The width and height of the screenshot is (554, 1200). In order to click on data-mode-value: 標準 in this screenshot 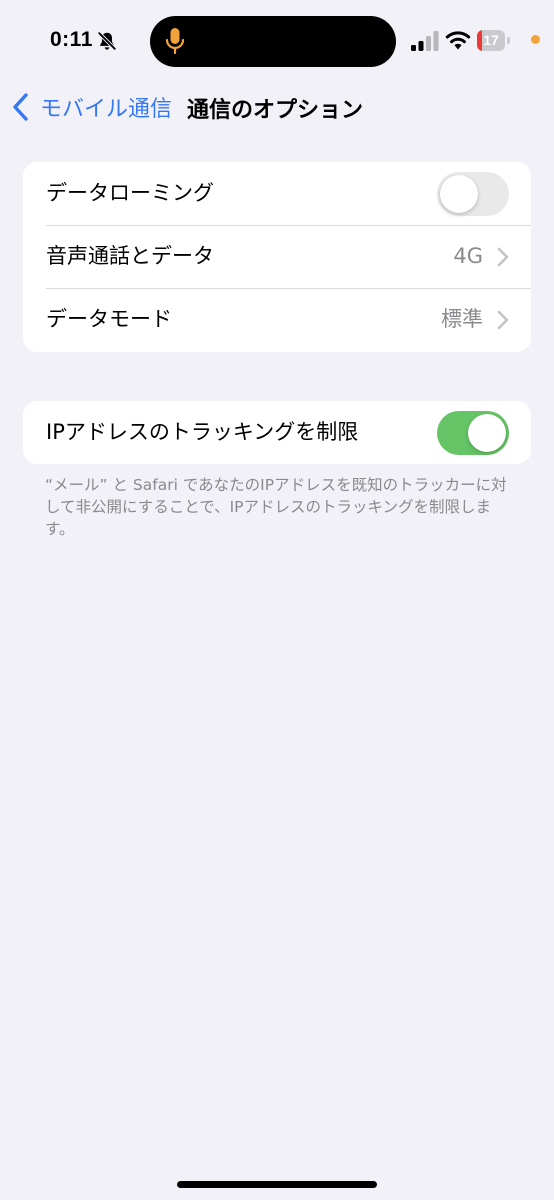, I will do `click(462, 319)`.